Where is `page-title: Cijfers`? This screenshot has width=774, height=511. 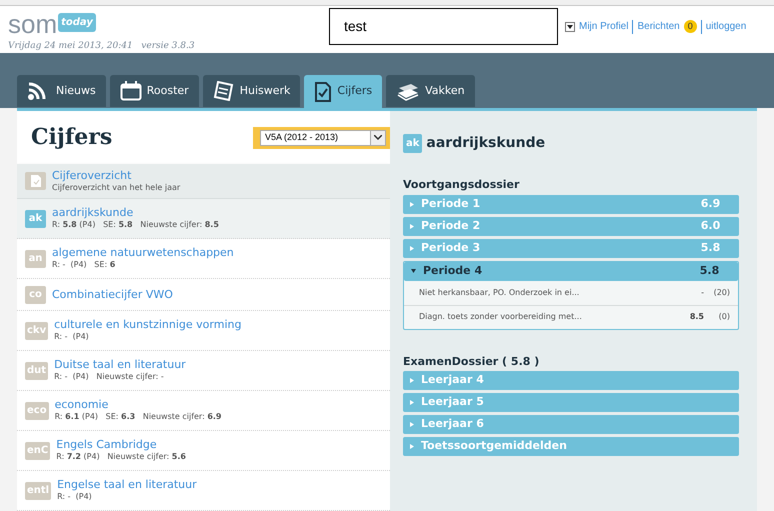
page-title: Cijfers is located at coordinates (71, 137).